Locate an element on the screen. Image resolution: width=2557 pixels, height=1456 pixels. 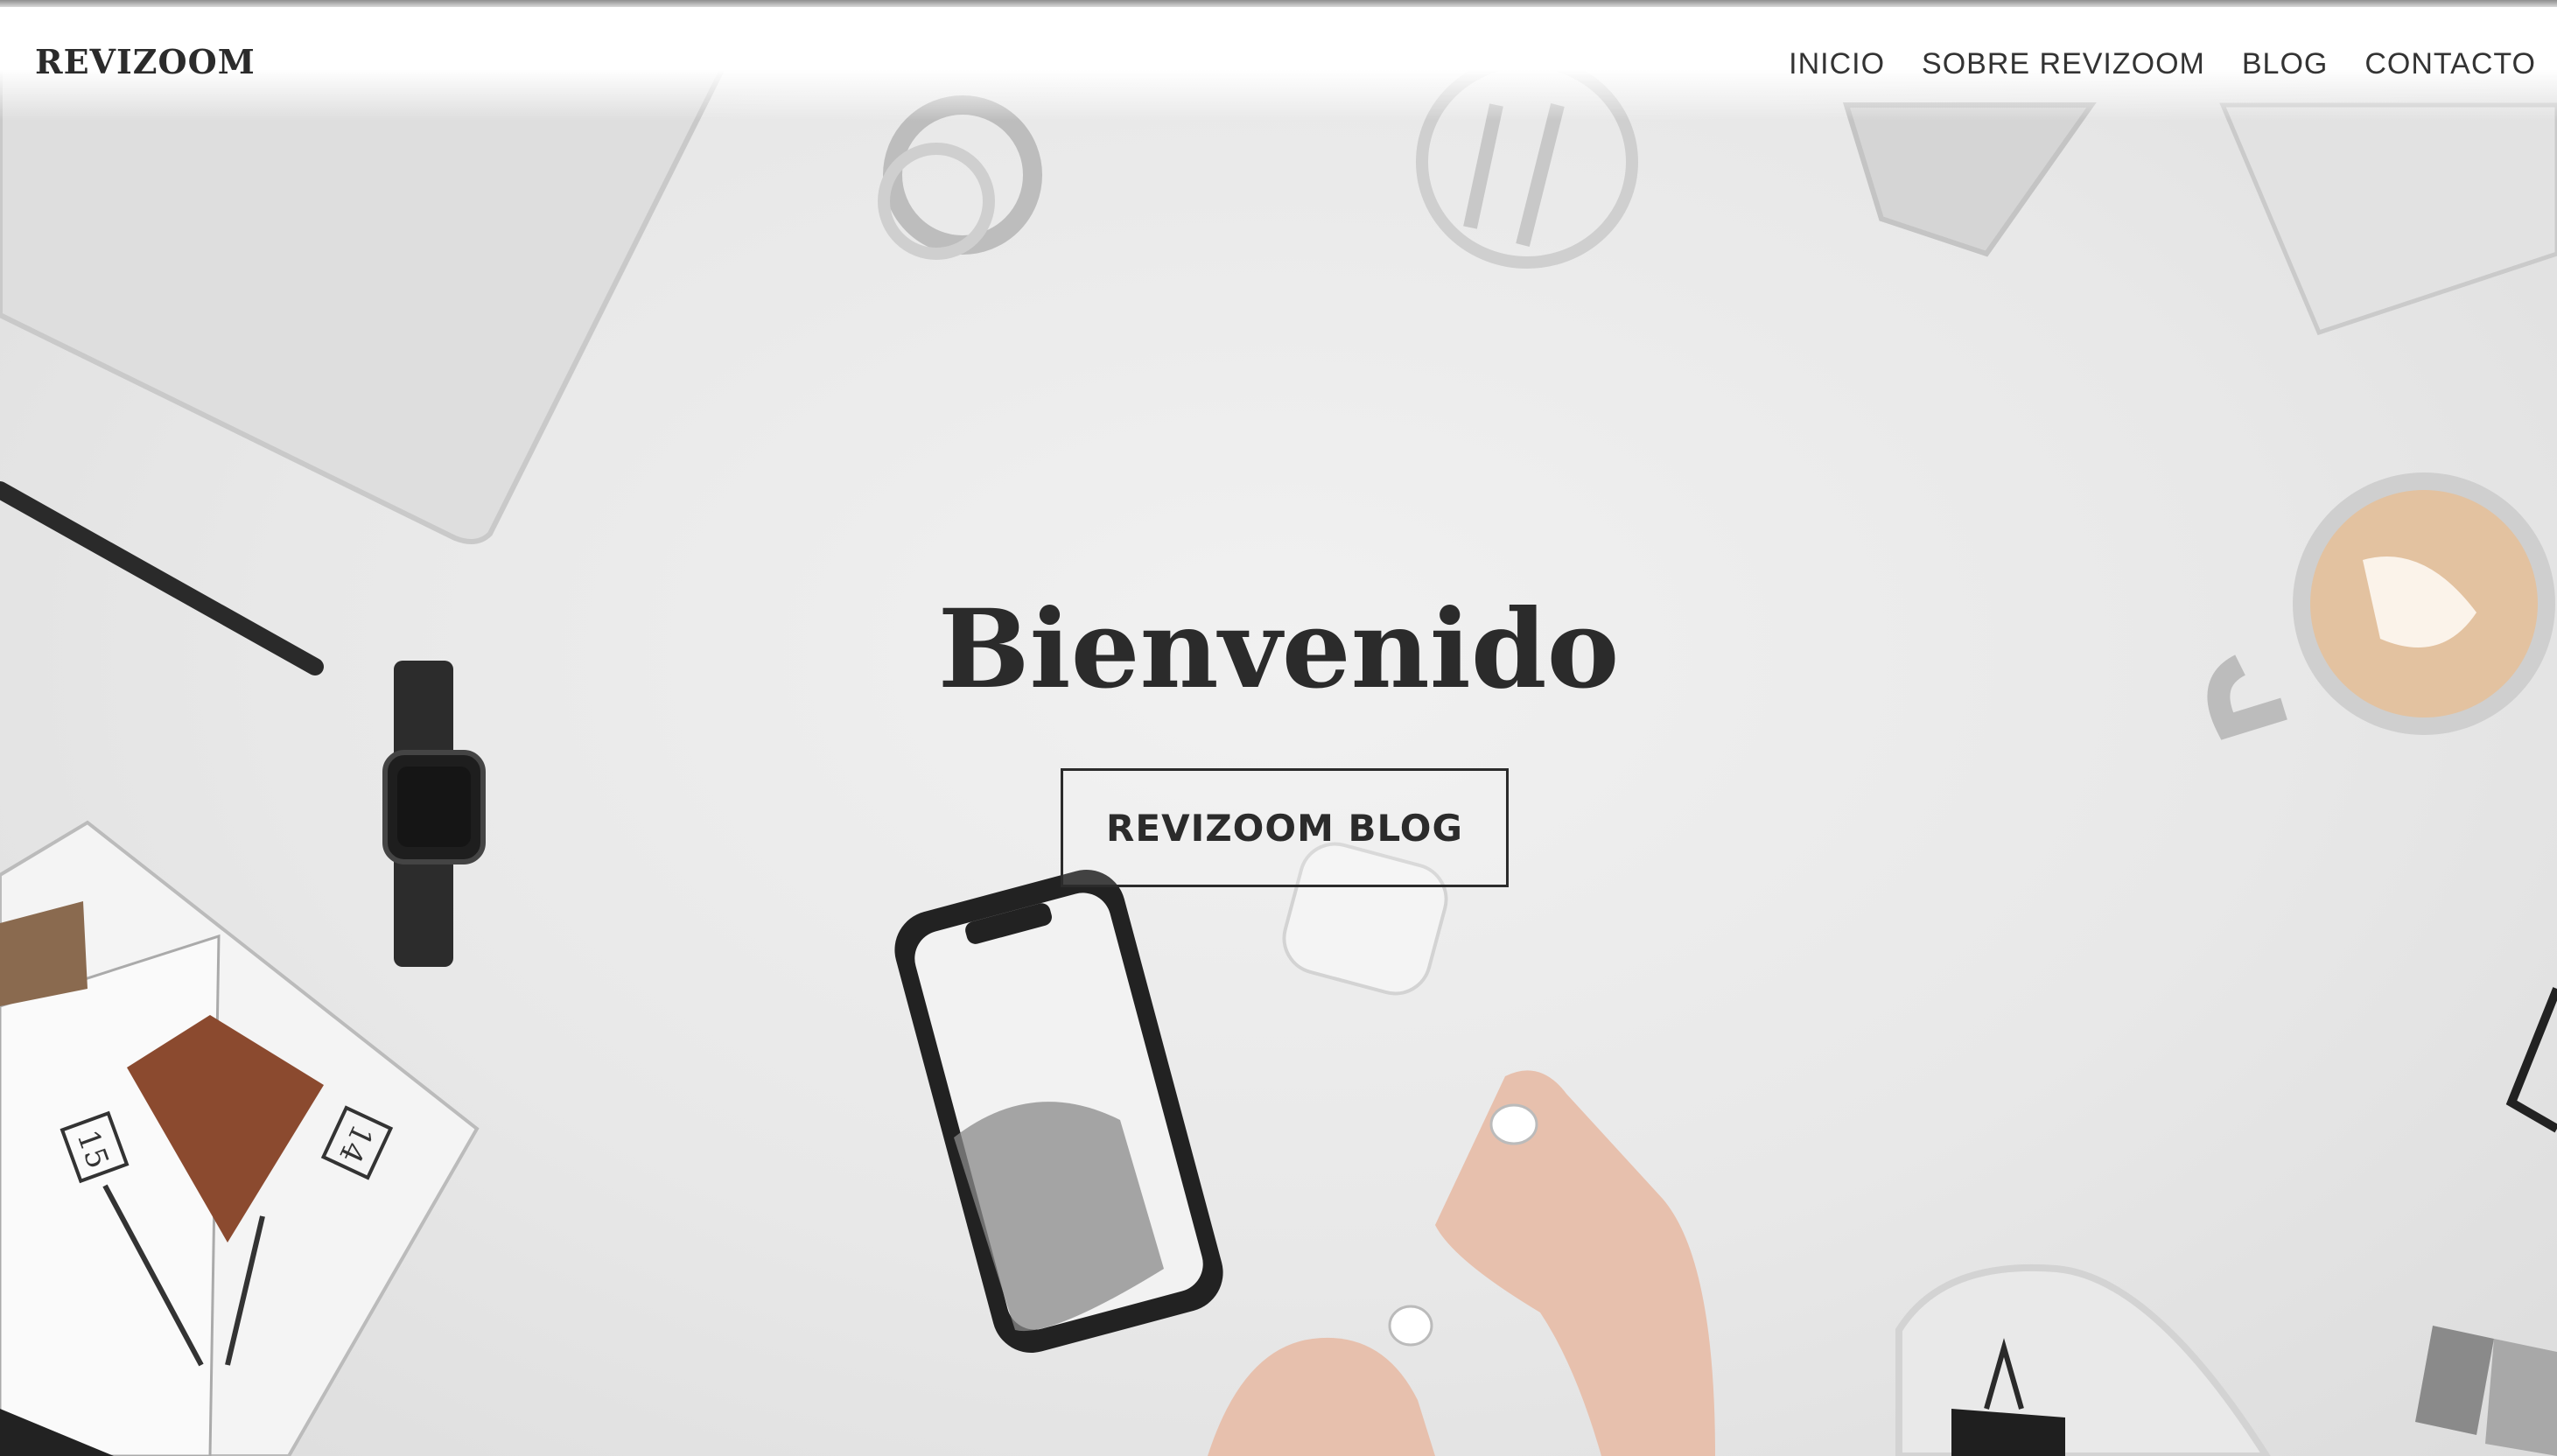
nav-blog: BLOG is located at coordinates (2285, 64).